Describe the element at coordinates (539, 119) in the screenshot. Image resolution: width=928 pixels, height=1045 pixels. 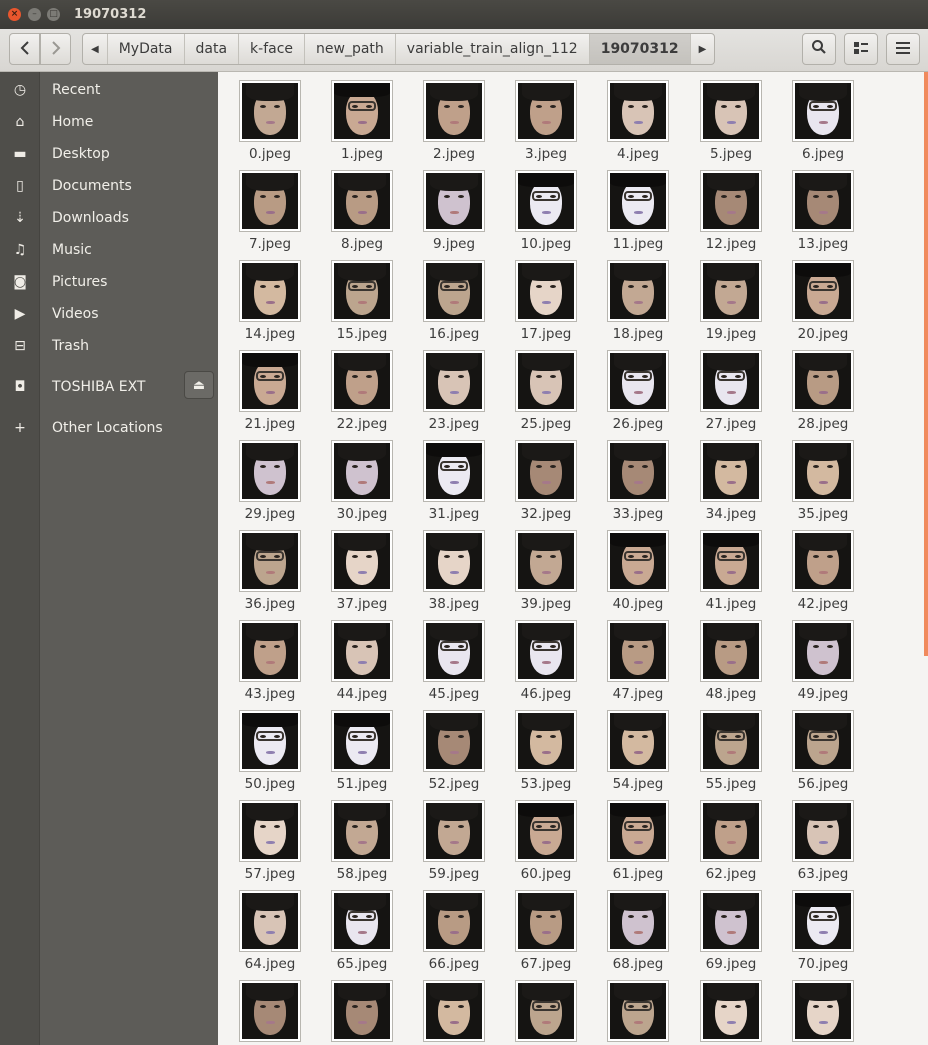
I see `file-item: 3.jpeg` at that location.